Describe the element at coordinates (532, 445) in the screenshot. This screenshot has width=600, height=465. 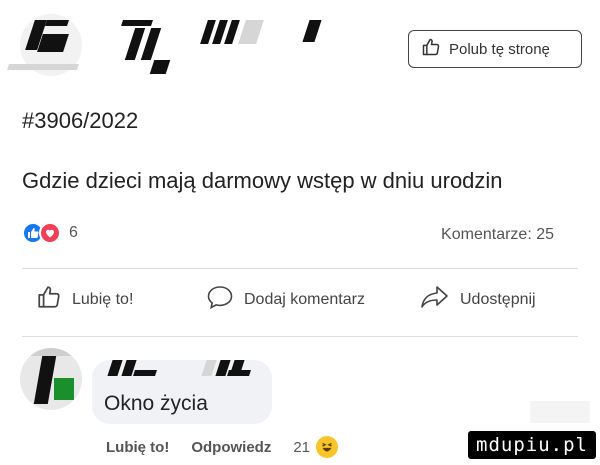
I see `site-watermark: mdupiu.pl` at that location.